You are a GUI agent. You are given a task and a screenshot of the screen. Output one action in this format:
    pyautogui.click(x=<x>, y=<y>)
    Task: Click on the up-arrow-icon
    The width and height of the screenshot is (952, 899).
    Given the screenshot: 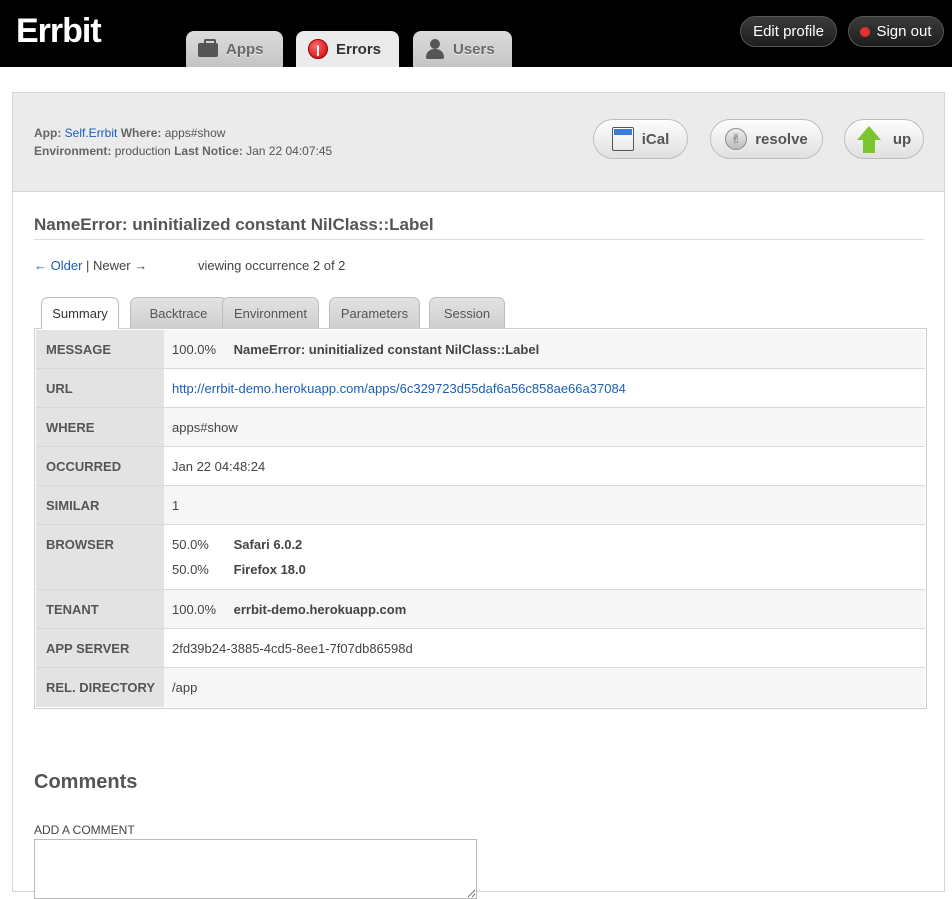 What is the action you would take?
    pyautogui.click(x=868, y=139)
    